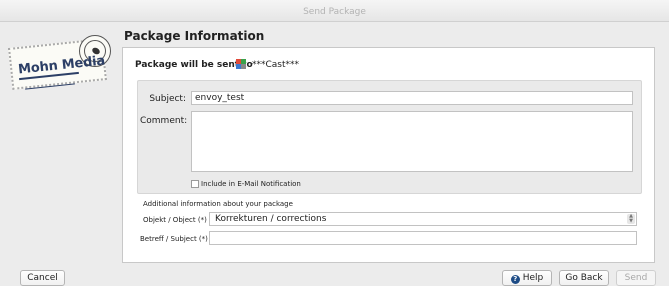  Describe the element at coordinates (515, 279) in the screenshot. I see `help-icon: ?` at that location.